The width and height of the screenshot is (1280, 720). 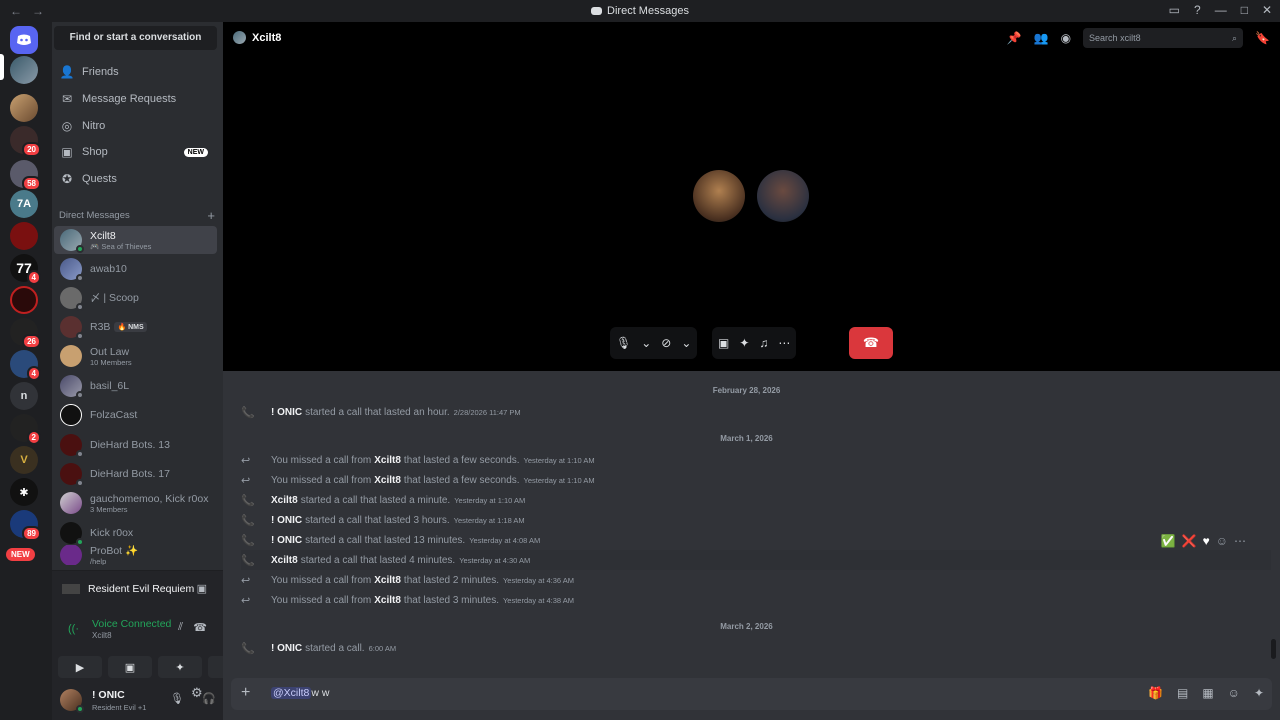 I want to click on dm-item: ProBot ✨/help, so click(x=135, y=555).